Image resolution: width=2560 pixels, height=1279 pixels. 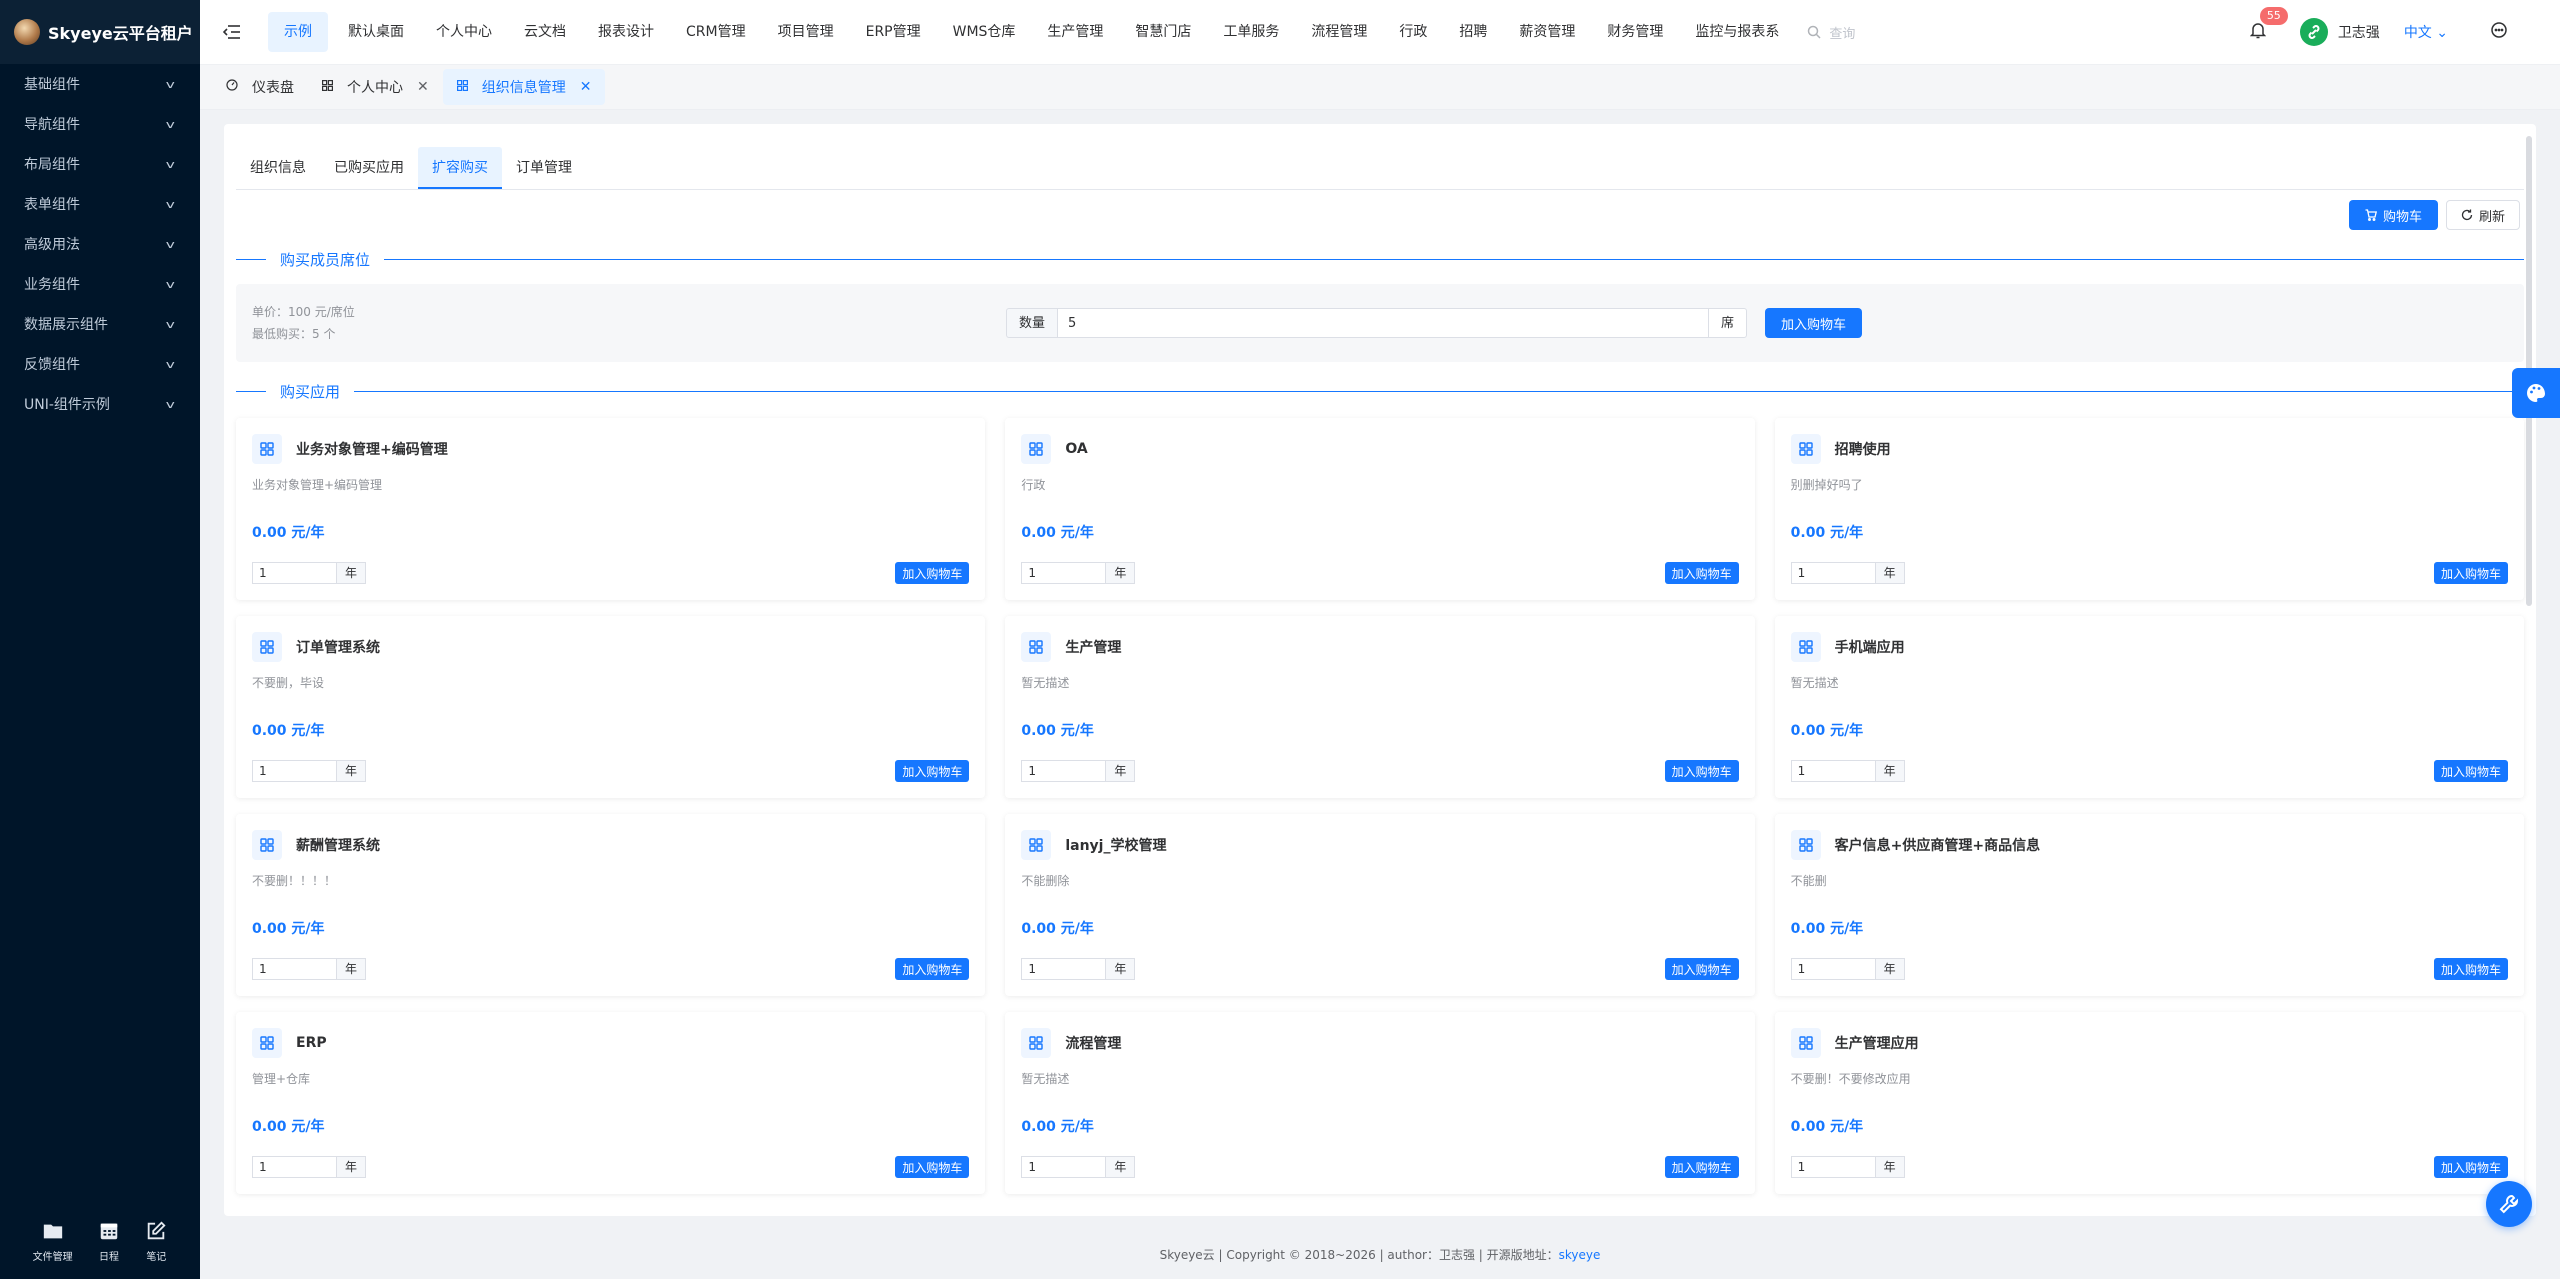 What do you see at coordinates (2149, 449) in the screenshot?
I see `app-card-header: 招聘使用` at bounding box center [2149, 449].